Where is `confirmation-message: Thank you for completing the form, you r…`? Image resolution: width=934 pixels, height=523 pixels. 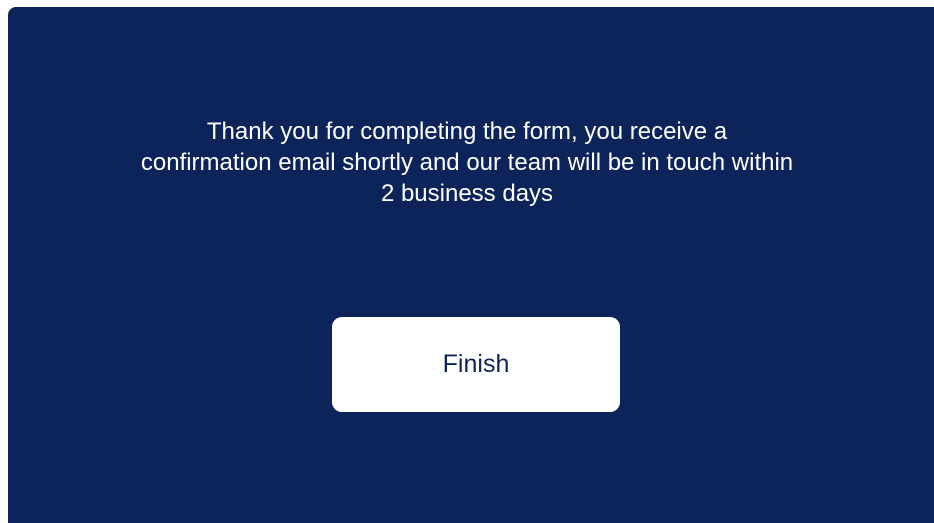
confirmation-message: Thank you for completing the form, you r… is located at coordinates (467, 162).